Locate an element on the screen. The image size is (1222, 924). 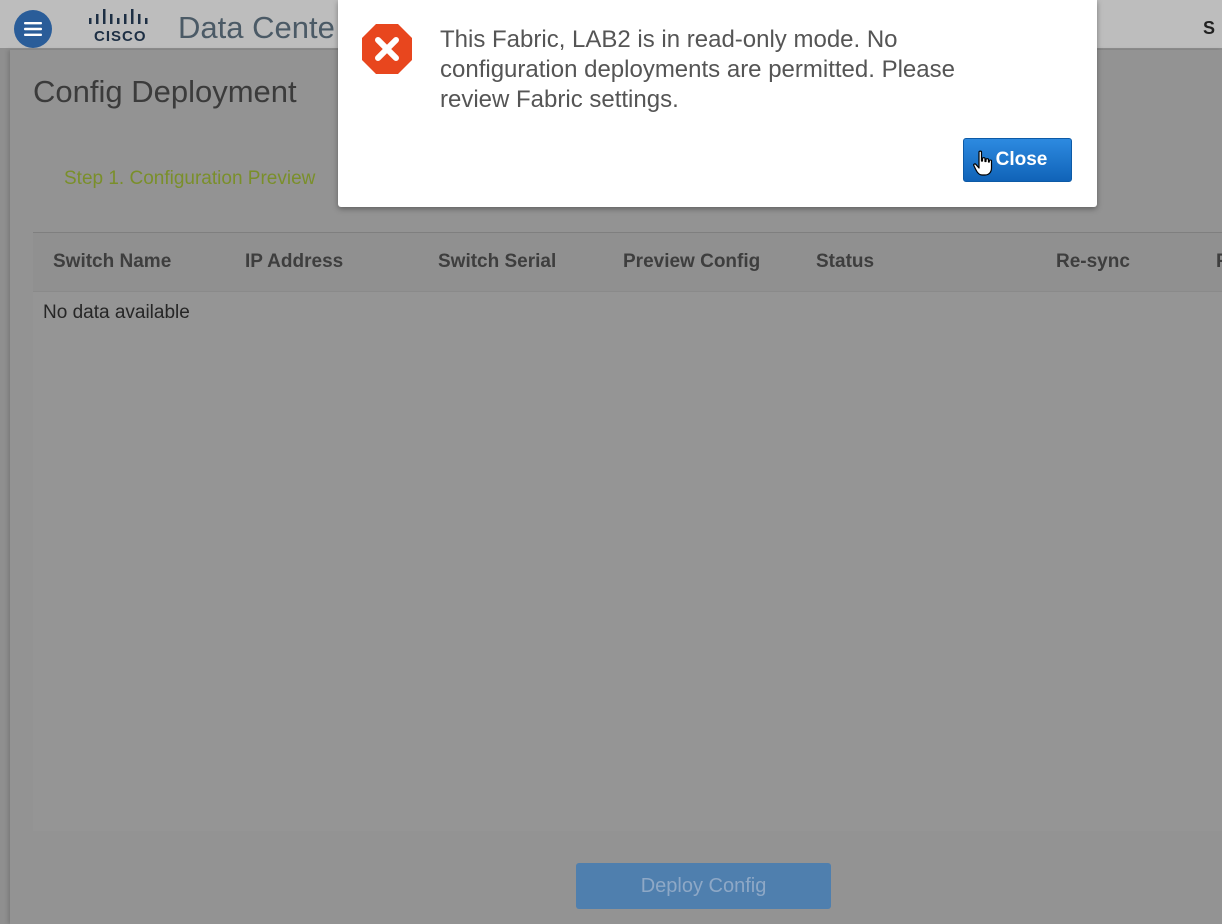
hand-pointer-icon is located at coordinates (983, 163).